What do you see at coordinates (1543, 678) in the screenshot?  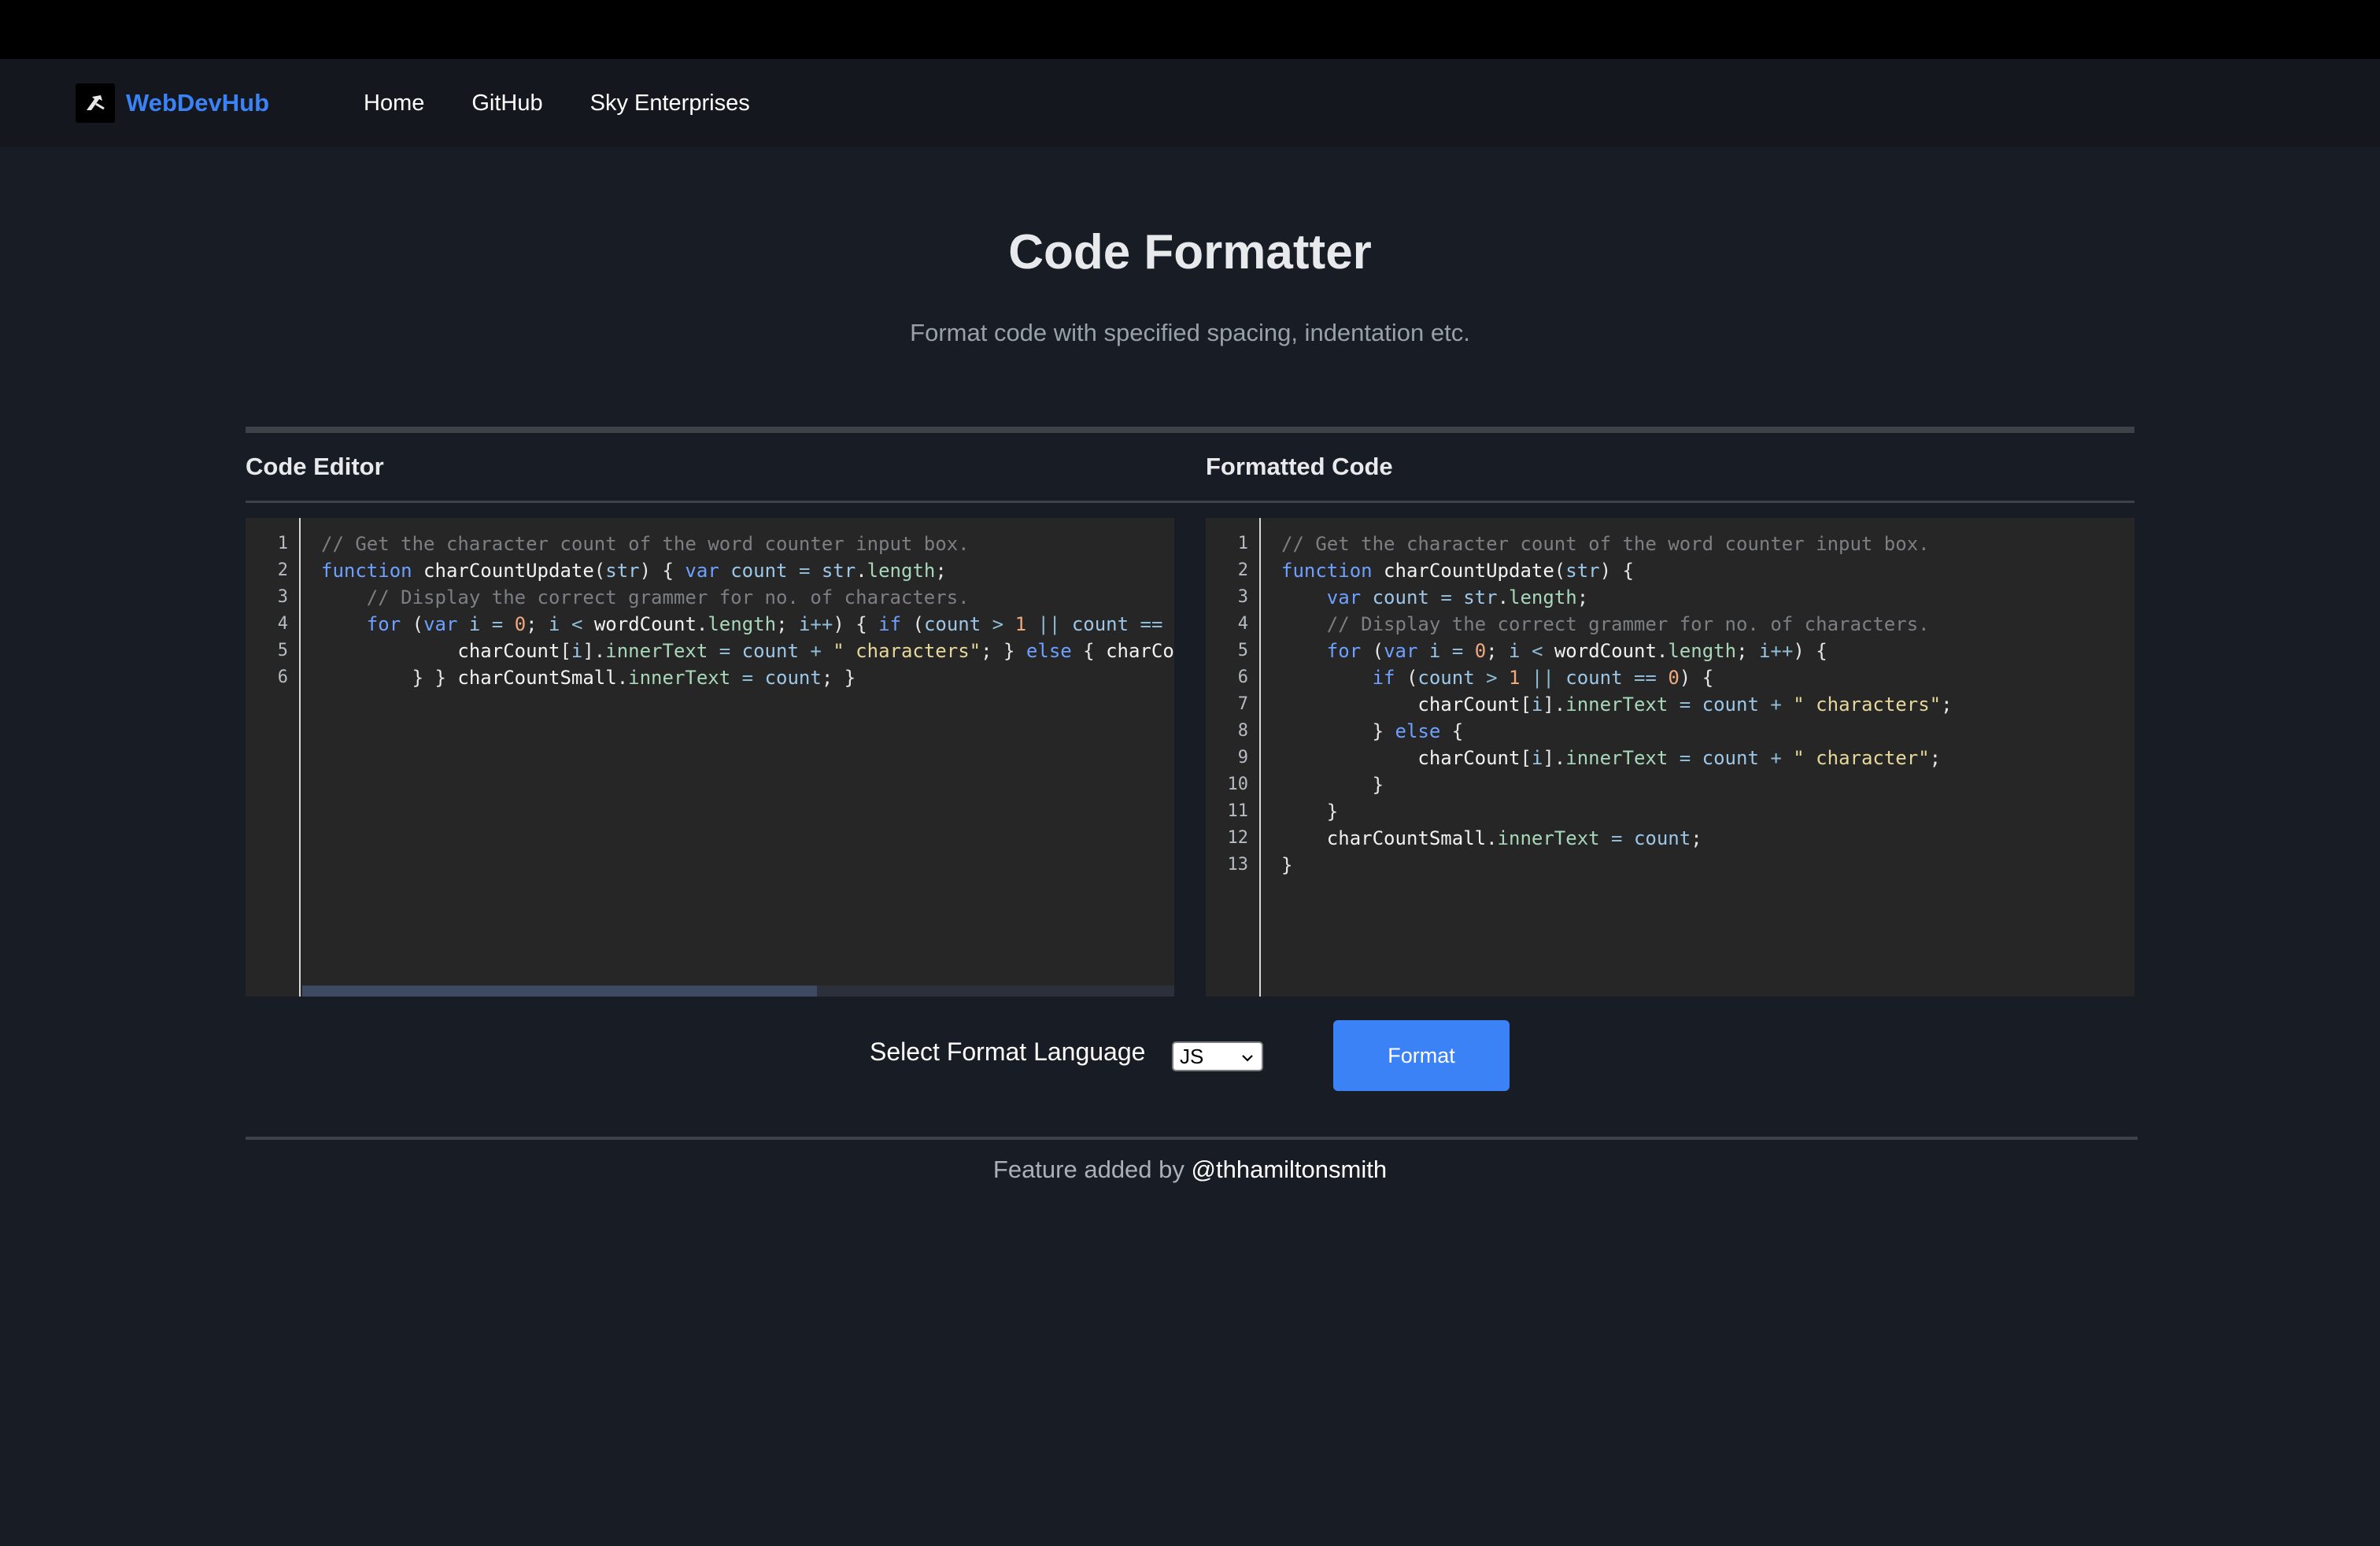 I see `code-line: if (count > 1 || count == 0) {` at bounding box center [1543, 678].